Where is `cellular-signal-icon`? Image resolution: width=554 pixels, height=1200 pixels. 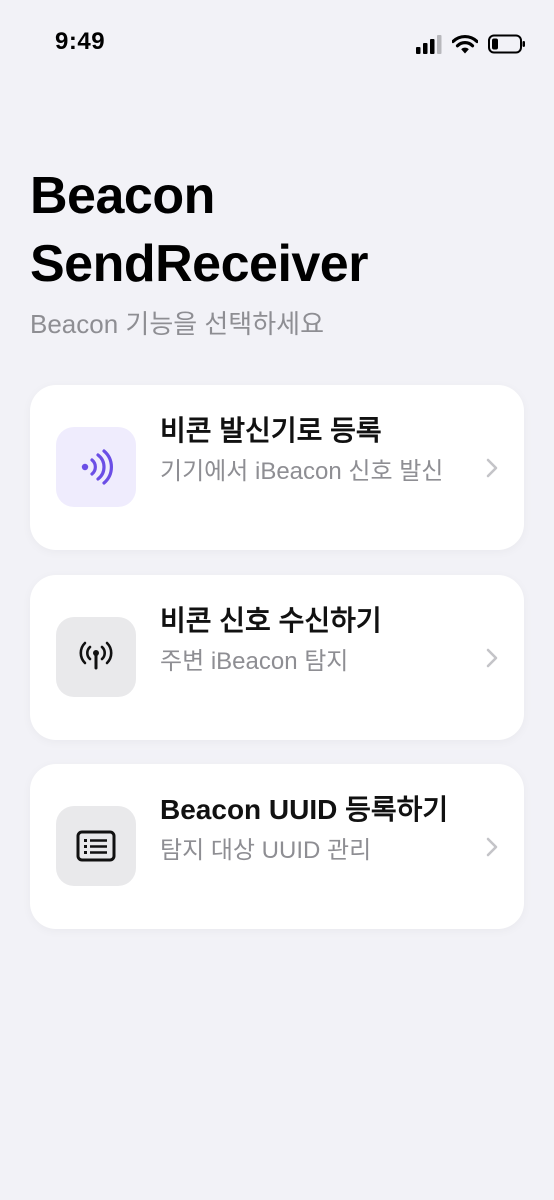 cellular-signal-icon is located at coordinates (429, 44).